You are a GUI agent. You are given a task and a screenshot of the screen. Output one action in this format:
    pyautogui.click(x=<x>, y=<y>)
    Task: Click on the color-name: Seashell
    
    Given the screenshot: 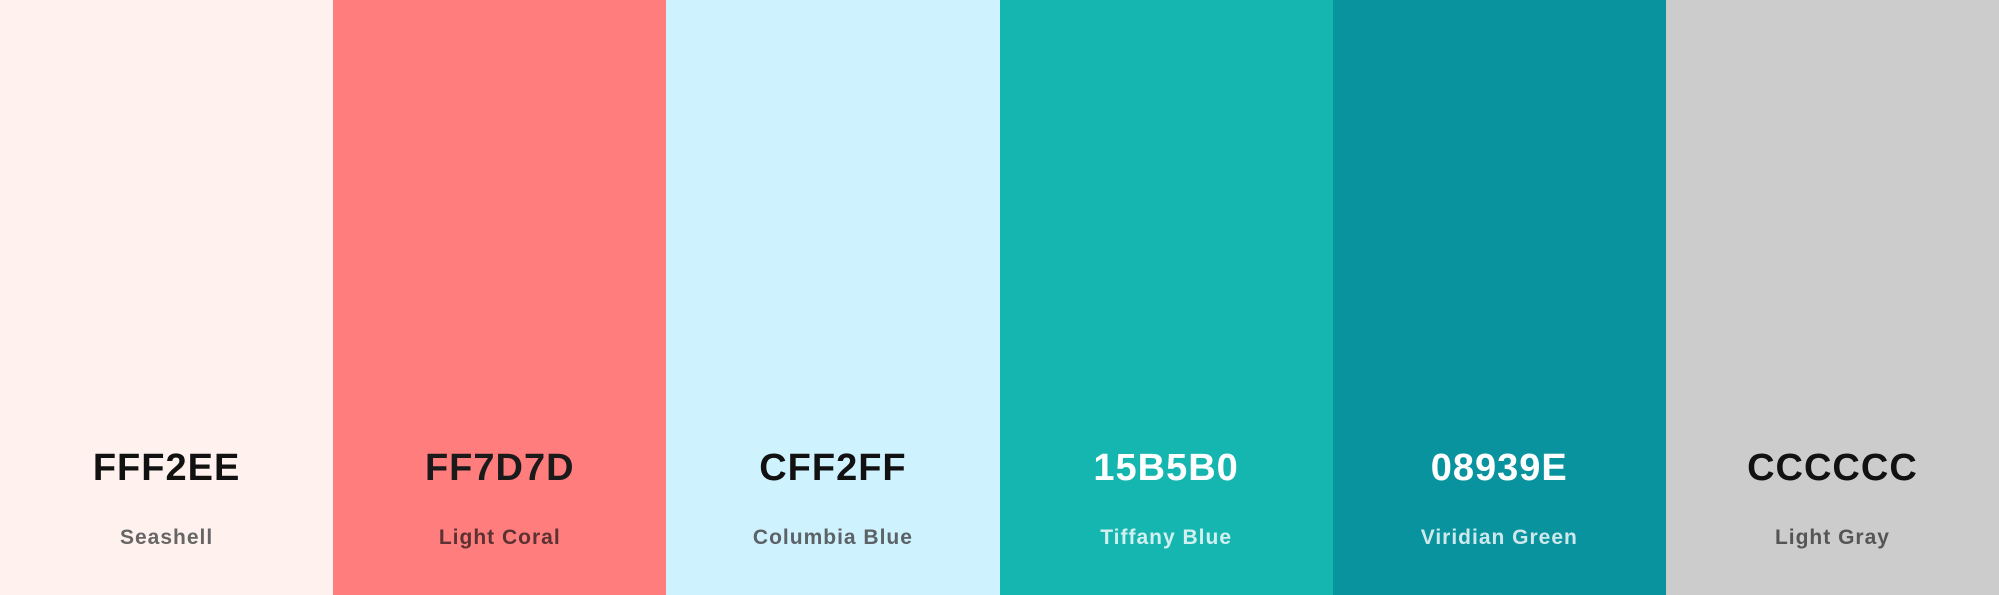 What is the action you would take?
    pyautogui.click(x=166, y=537)
    